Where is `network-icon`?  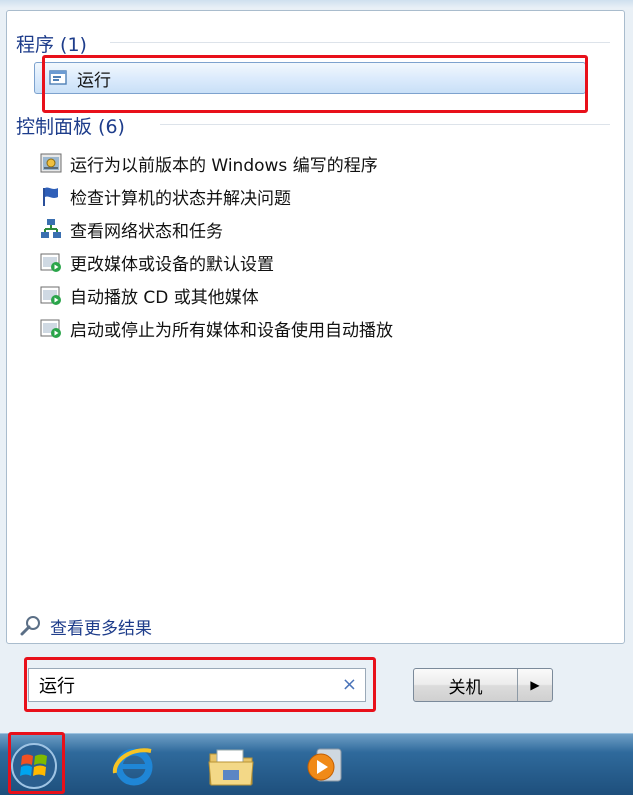
network-icon is located at coordinates (51, 229).